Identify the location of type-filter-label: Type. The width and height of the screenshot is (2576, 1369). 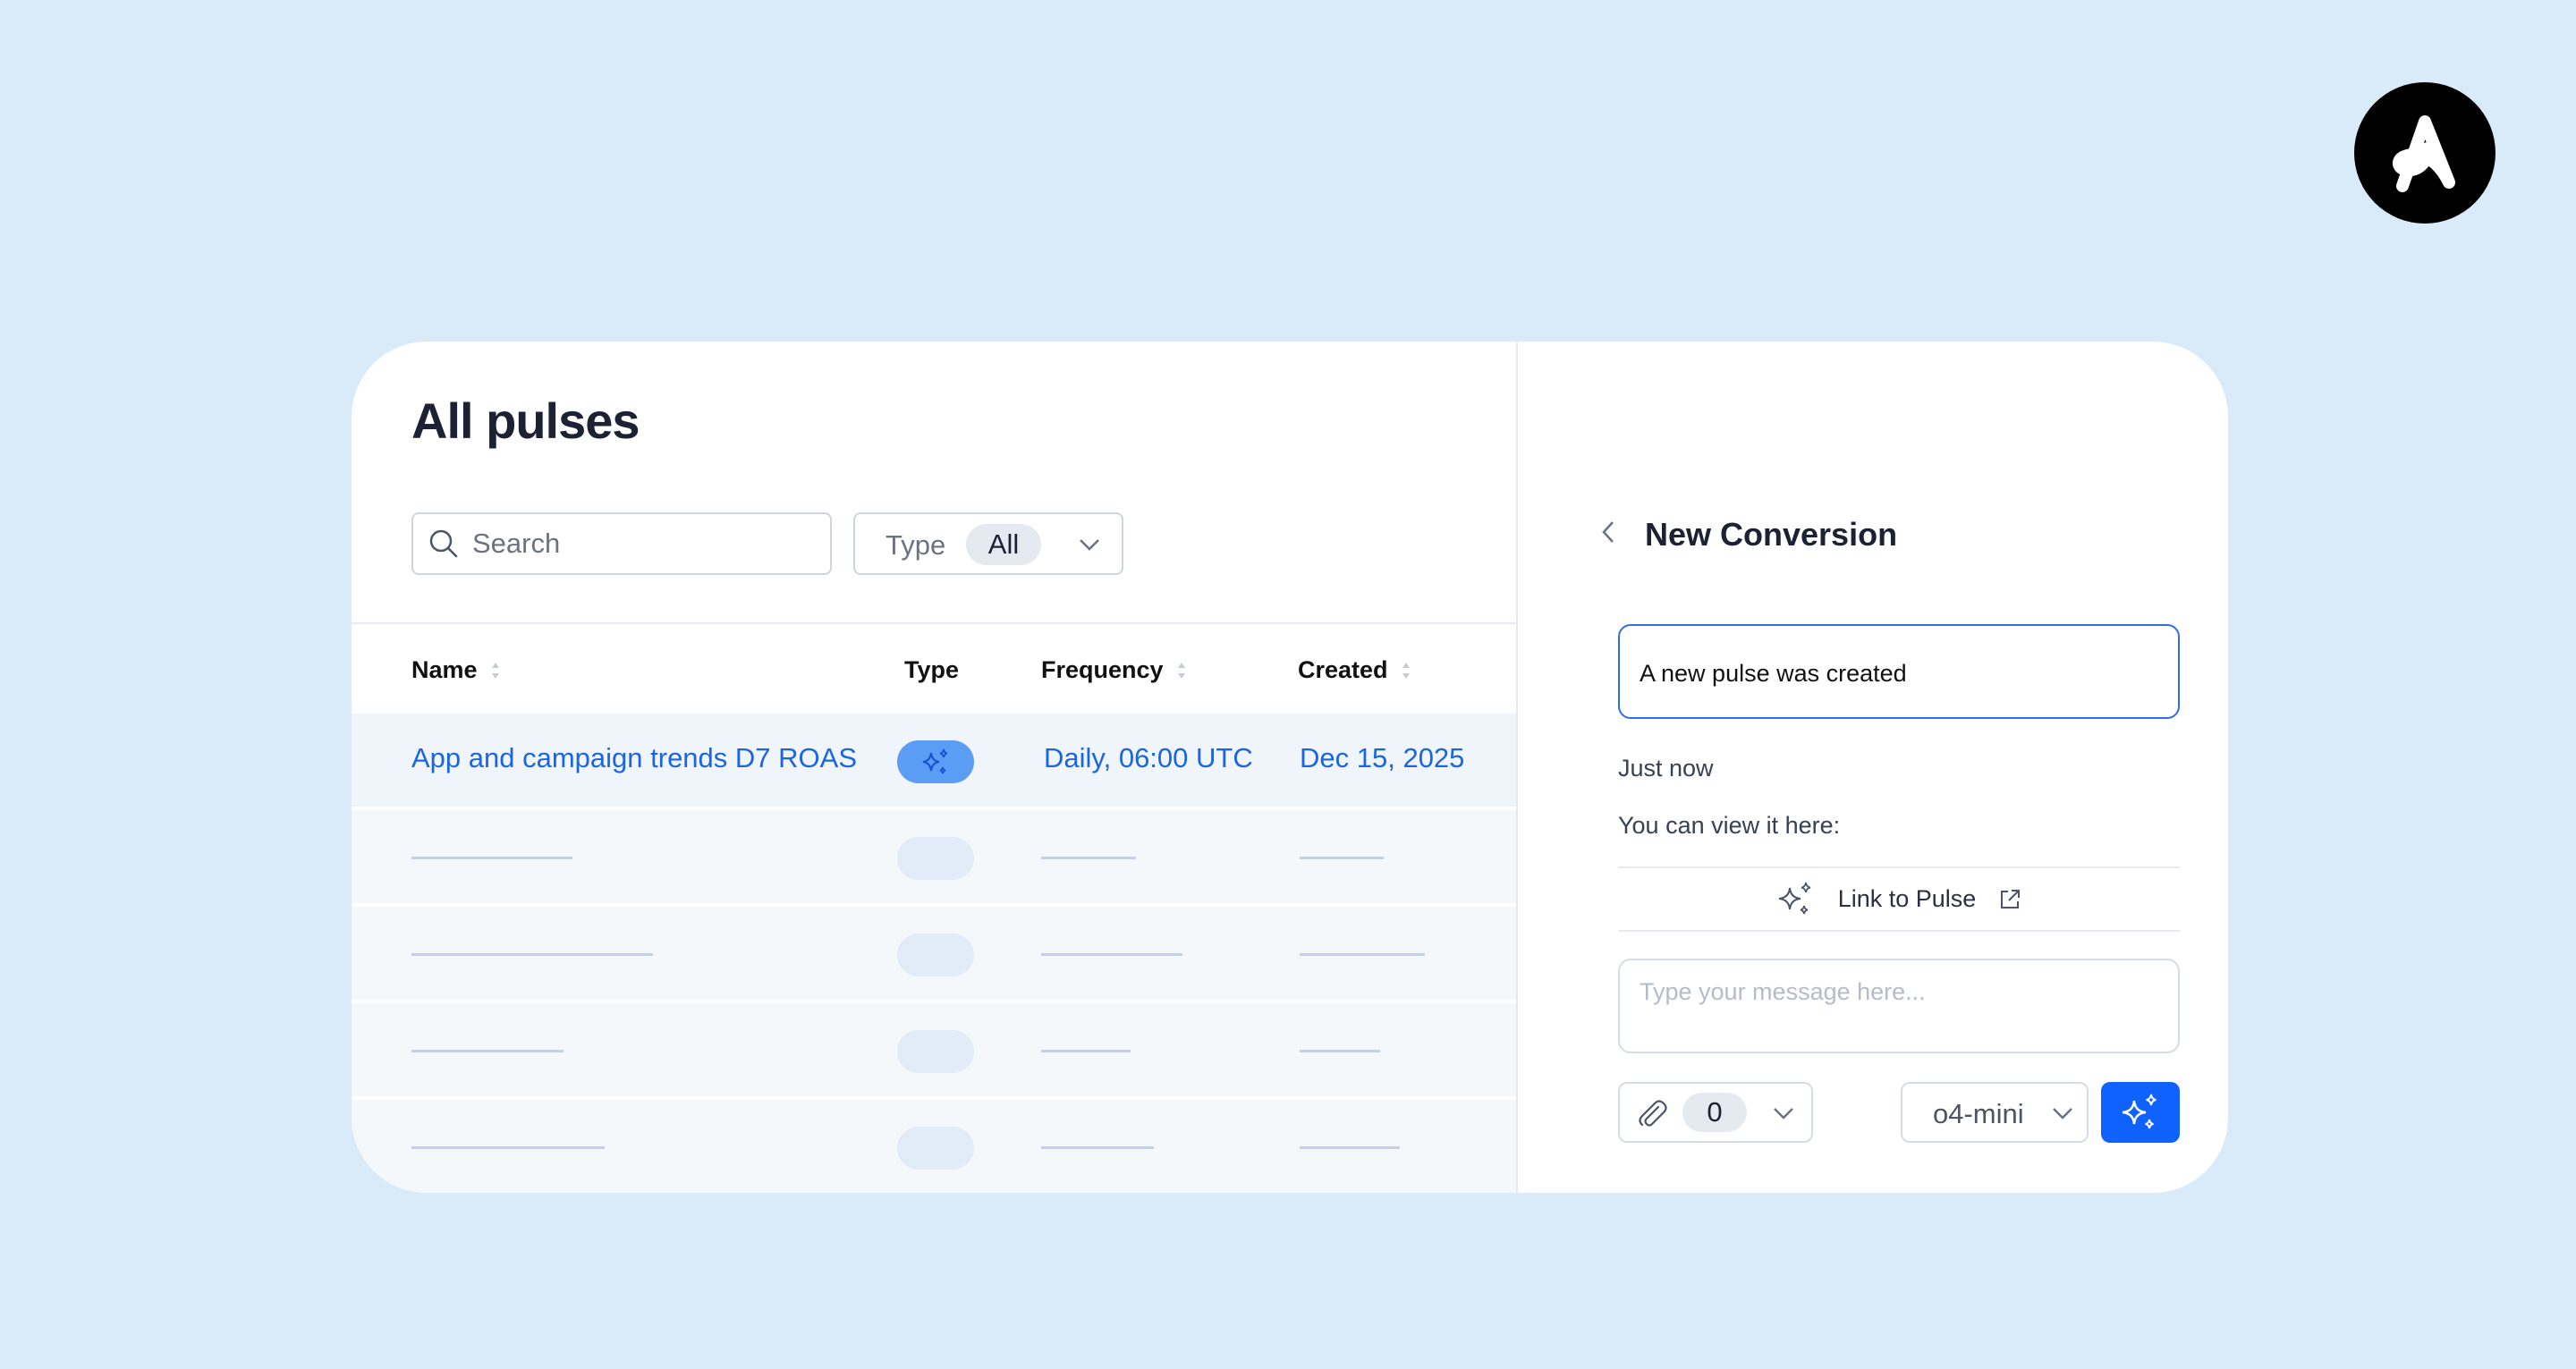
(916, 545).